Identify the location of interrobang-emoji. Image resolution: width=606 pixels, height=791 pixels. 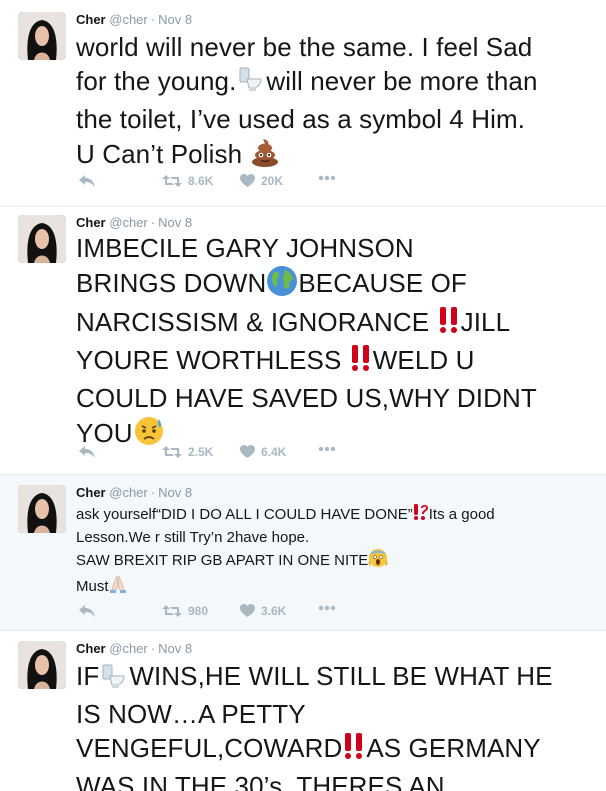
(421, 515).